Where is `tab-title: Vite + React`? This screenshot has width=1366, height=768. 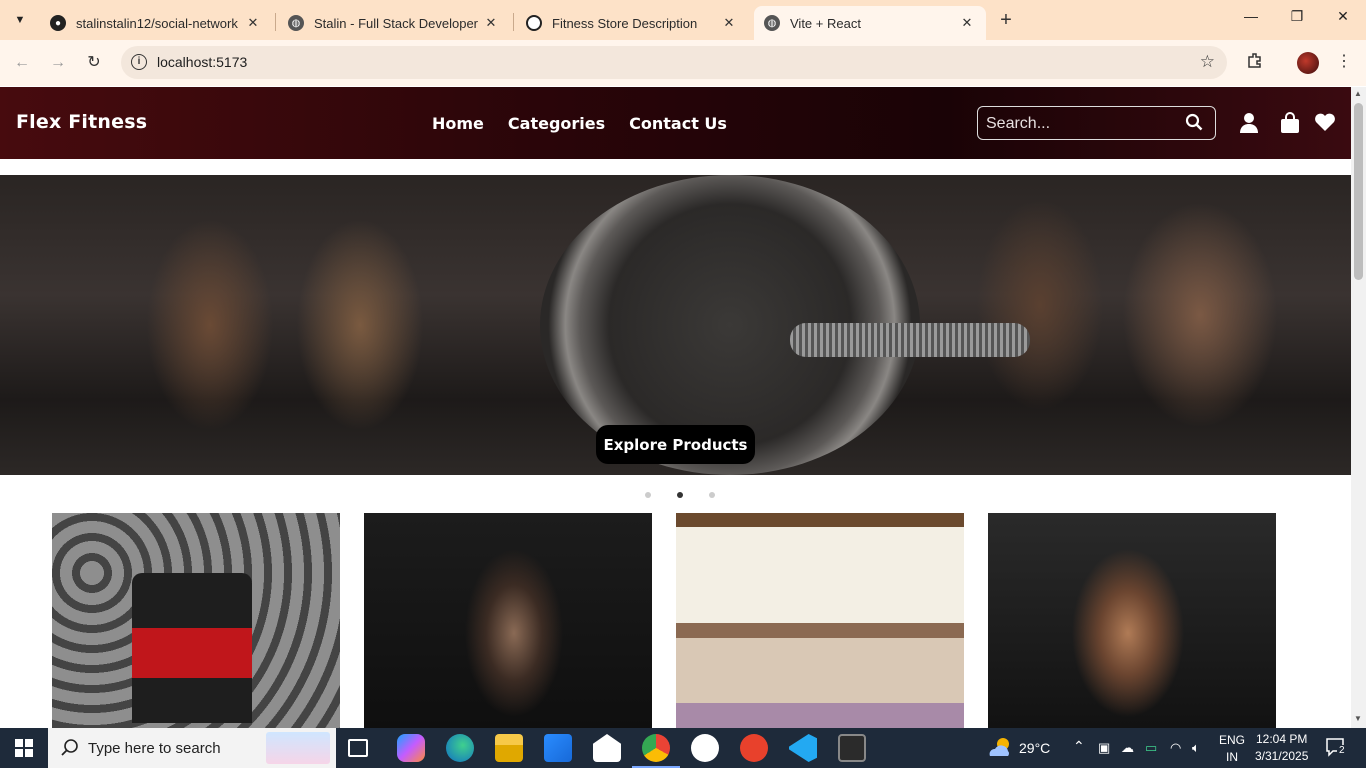 tab-title: Vite + React is located at coordinates (825, 23).